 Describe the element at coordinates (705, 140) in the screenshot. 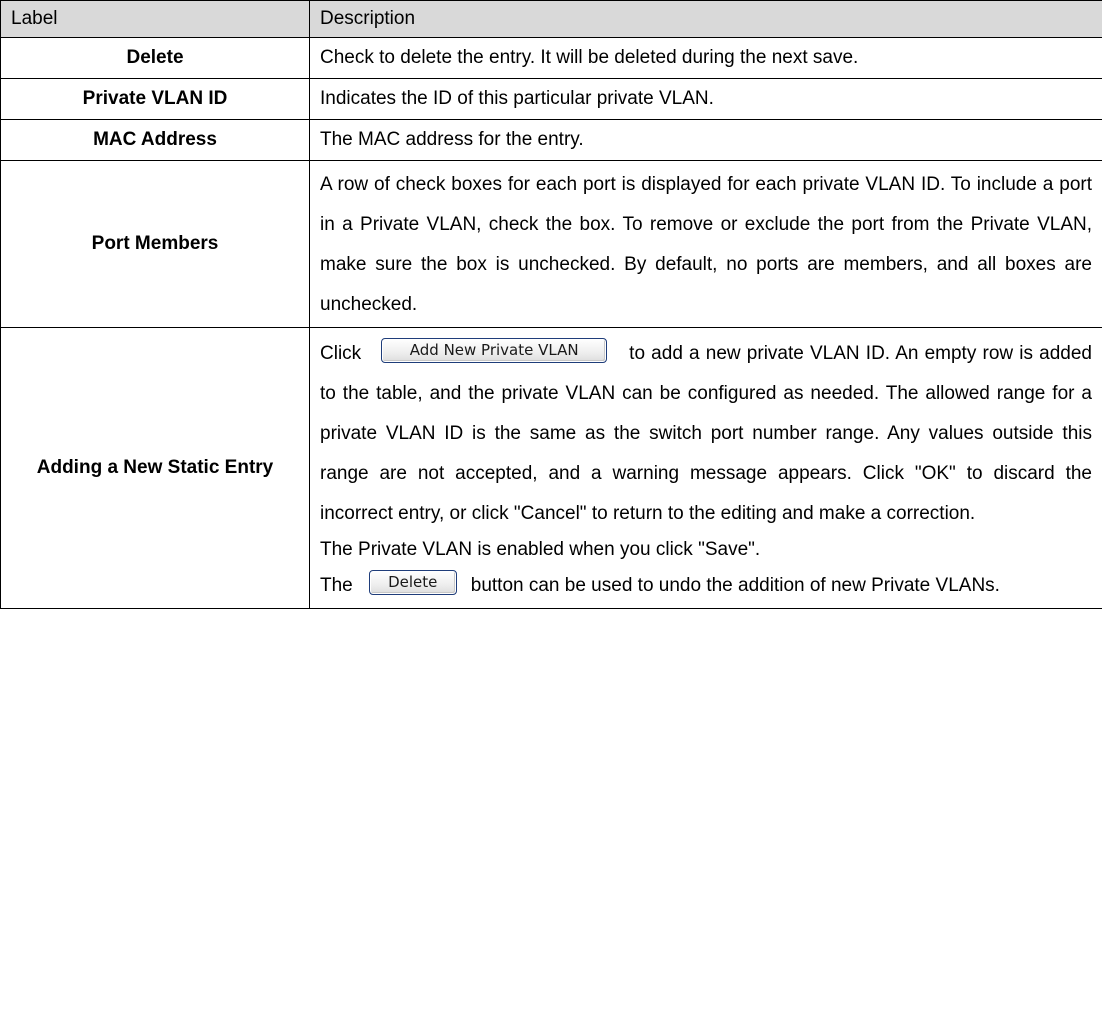

I see `row-description: The MAC address for the entry.` at that location.